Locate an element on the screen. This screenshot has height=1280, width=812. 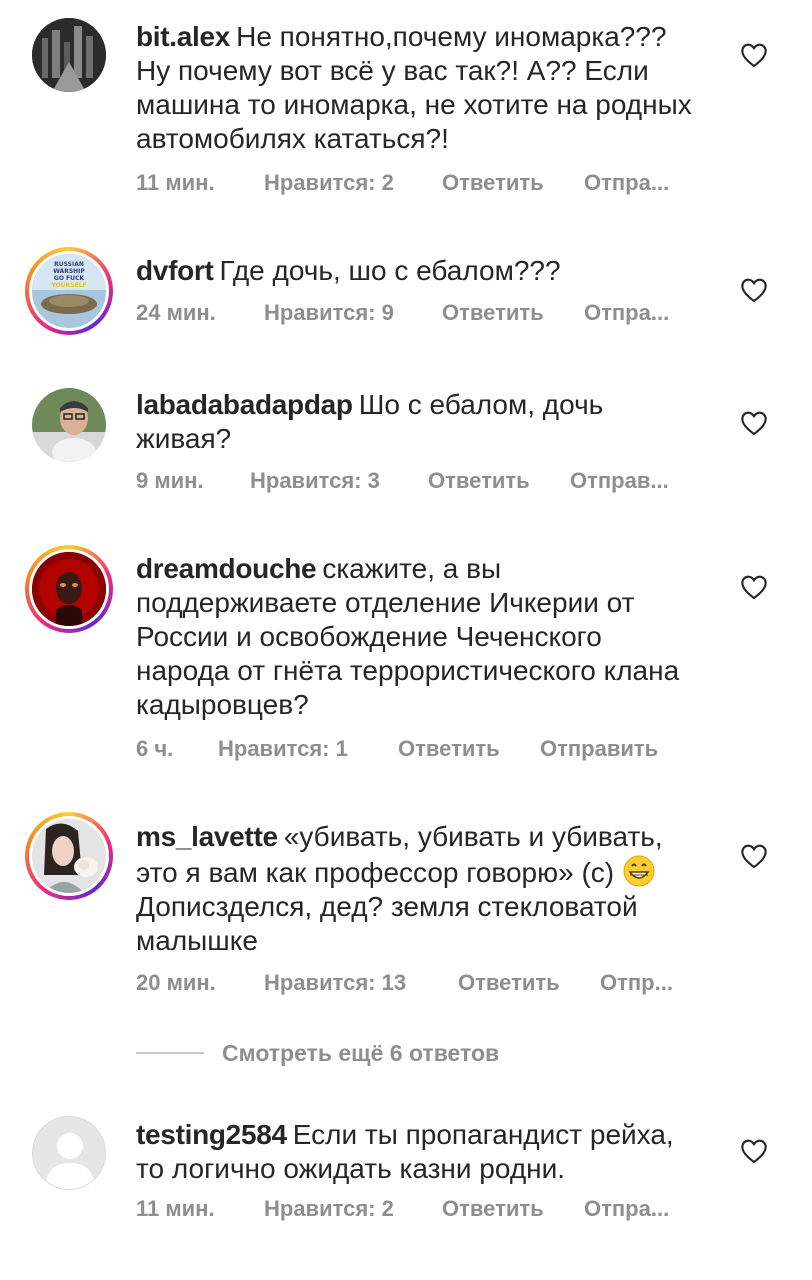
likes-count: Нравится: 3 is located at coordinates (339, 481).